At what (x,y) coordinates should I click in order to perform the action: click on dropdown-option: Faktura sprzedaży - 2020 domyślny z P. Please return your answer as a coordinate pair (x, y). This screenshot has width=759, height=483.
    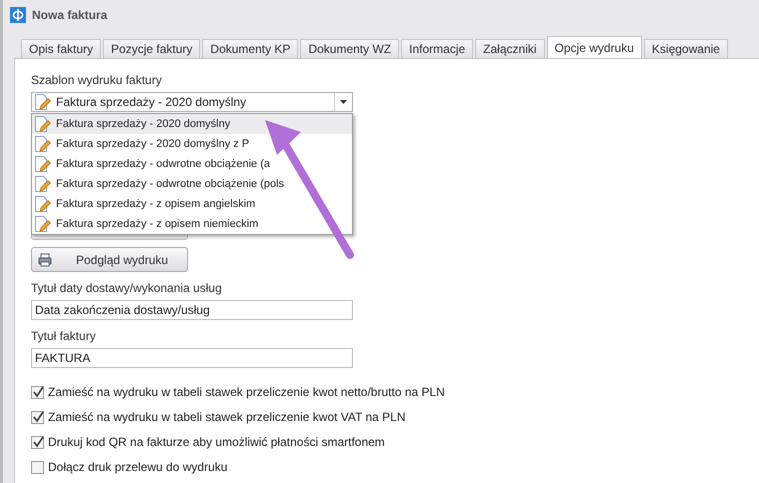
    Looking at the image, I should click on (192, 144).